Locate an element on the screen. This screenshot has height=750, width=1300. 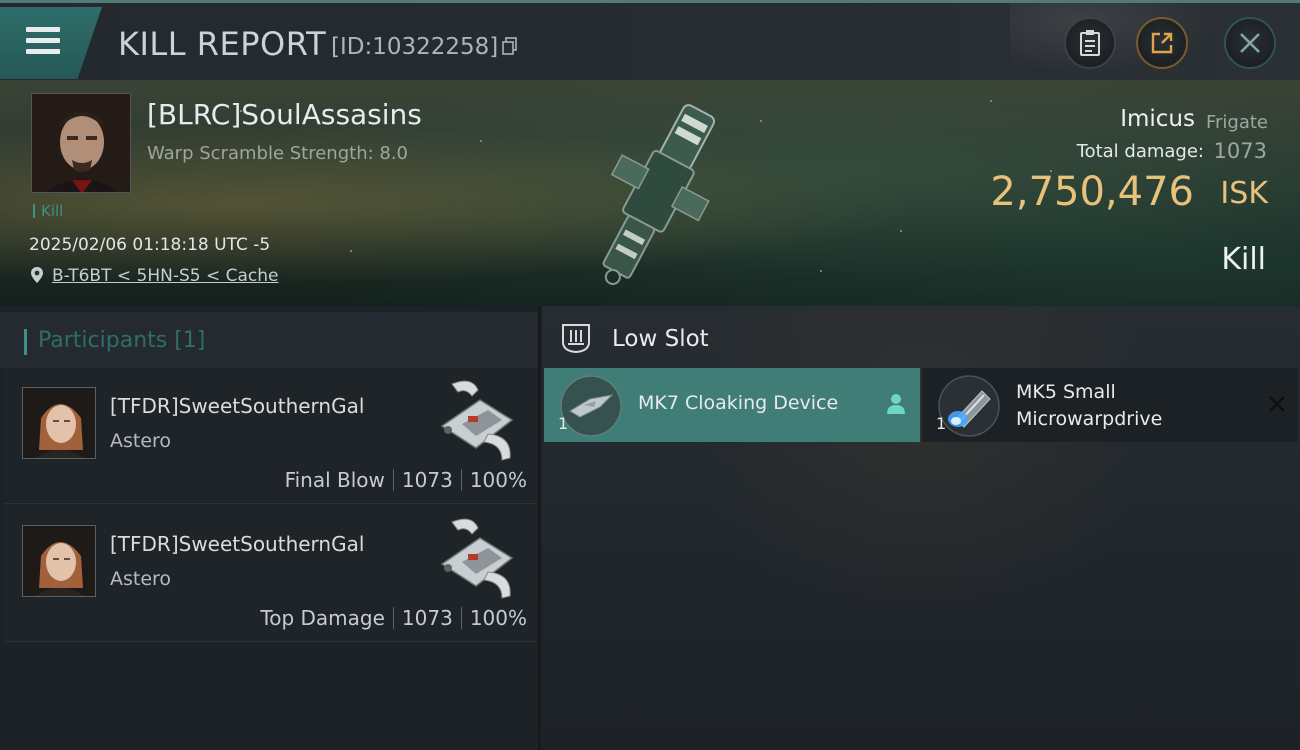
module-name-line1: MK5 Small is located at coordinates (1066, 392).